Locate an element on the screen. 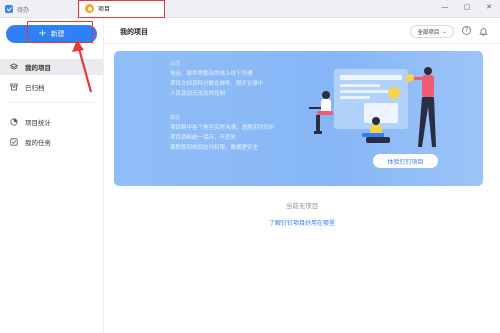 The image size is (500, 333). banner-before-line: 人员变动无法及时控制 is located at coordinates (198, 94).